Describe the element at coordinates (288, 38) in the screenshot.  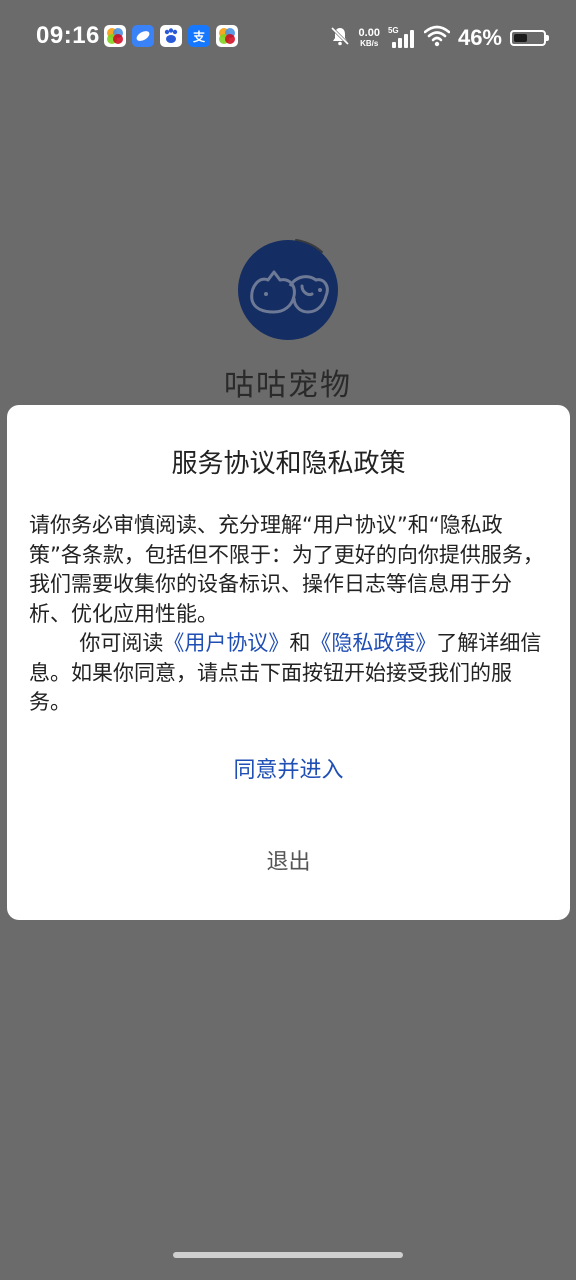
I see `status-bar: 09:16 支 0.00 KB/s 5G 46%` at that location.